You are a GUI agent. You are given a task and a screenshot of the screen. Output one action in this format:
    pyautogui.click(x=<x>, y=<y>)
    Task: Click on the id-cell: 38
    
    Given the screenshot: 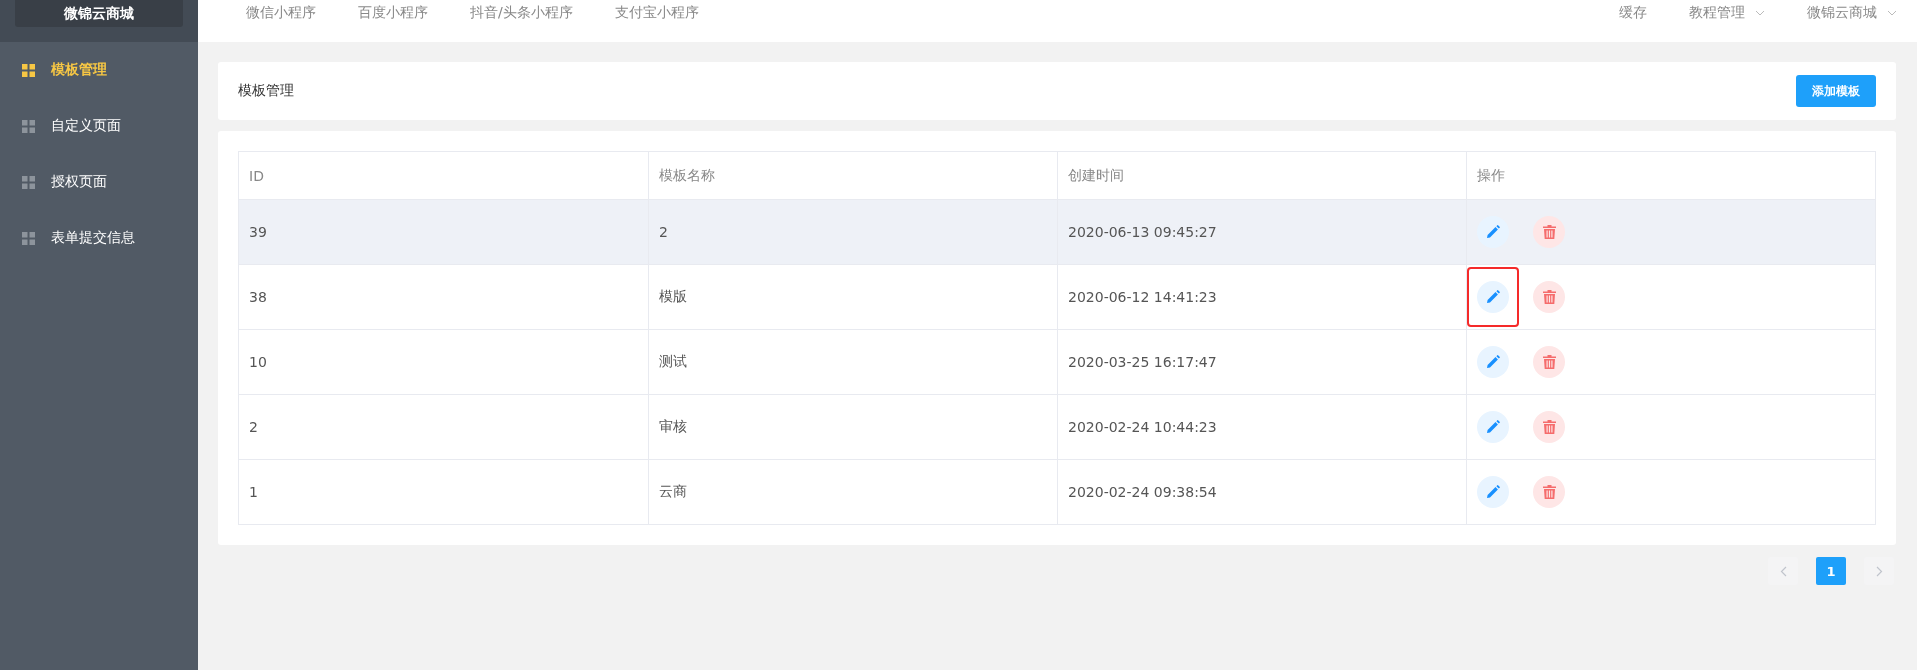 What is the action you would take?
    pyautogui.click(x=258, y=297)
    